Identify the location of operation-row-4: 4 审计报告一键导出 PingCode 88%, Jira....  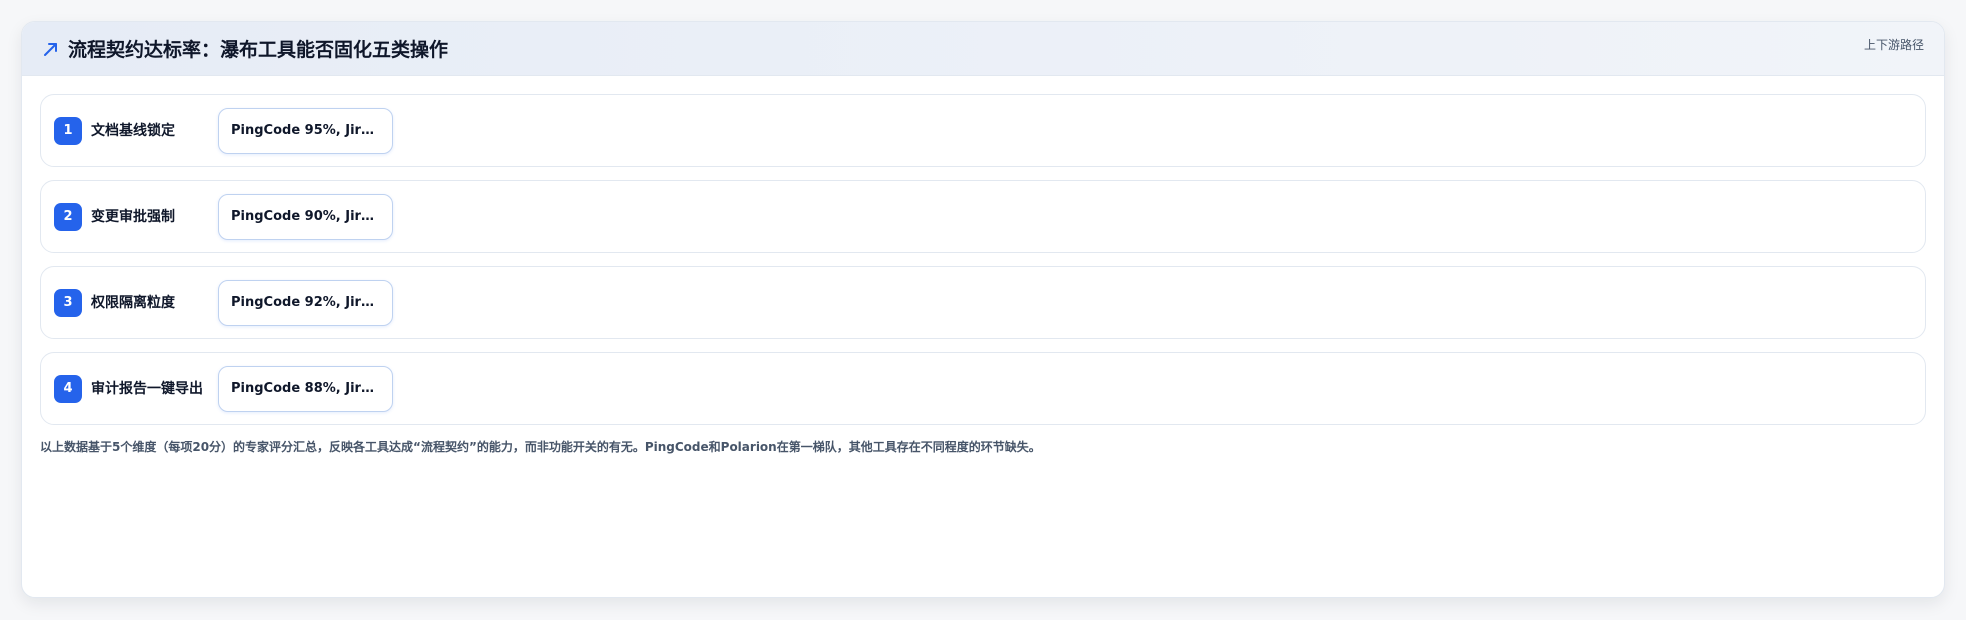
(983, 388).